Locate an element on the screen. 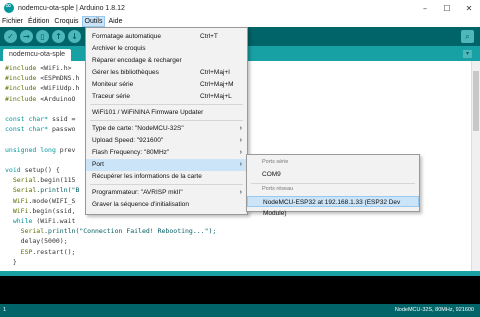 The height and width of the screenshot is (317, 480). menu-outils: Outils is located at coordinates (93, 21).